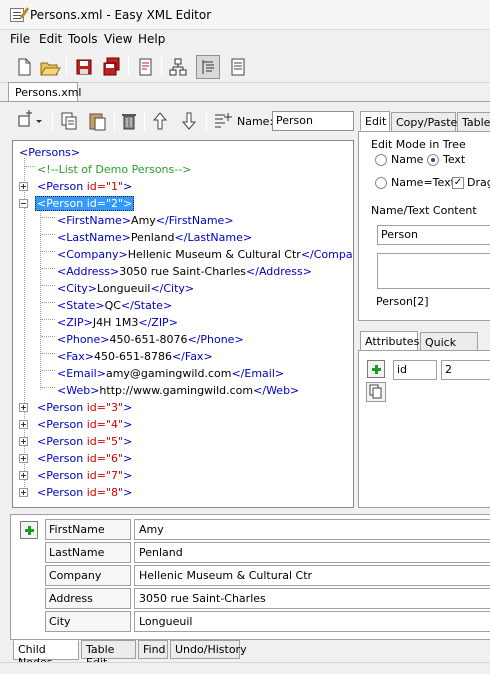 This screenshot has height=674, width=490. What do you see at coordinates (449, 347) in the screenshot?
I see `tab-quick-add: Quick Add` at bounding box center [449, 347].